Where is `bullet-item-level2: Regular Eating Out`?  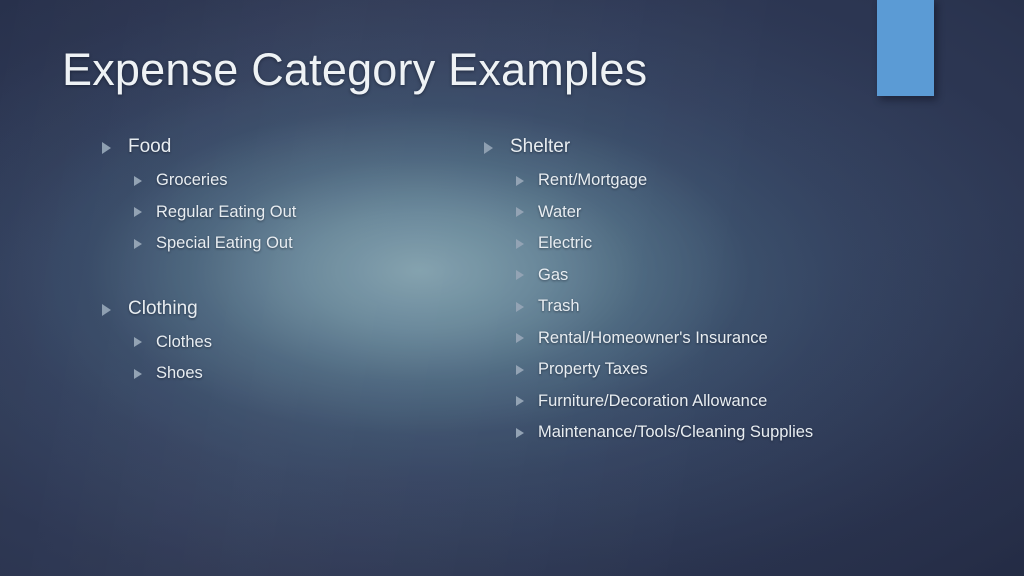 bullet-item-level2: Regular Eating Out is located at coordinates (286, 212).